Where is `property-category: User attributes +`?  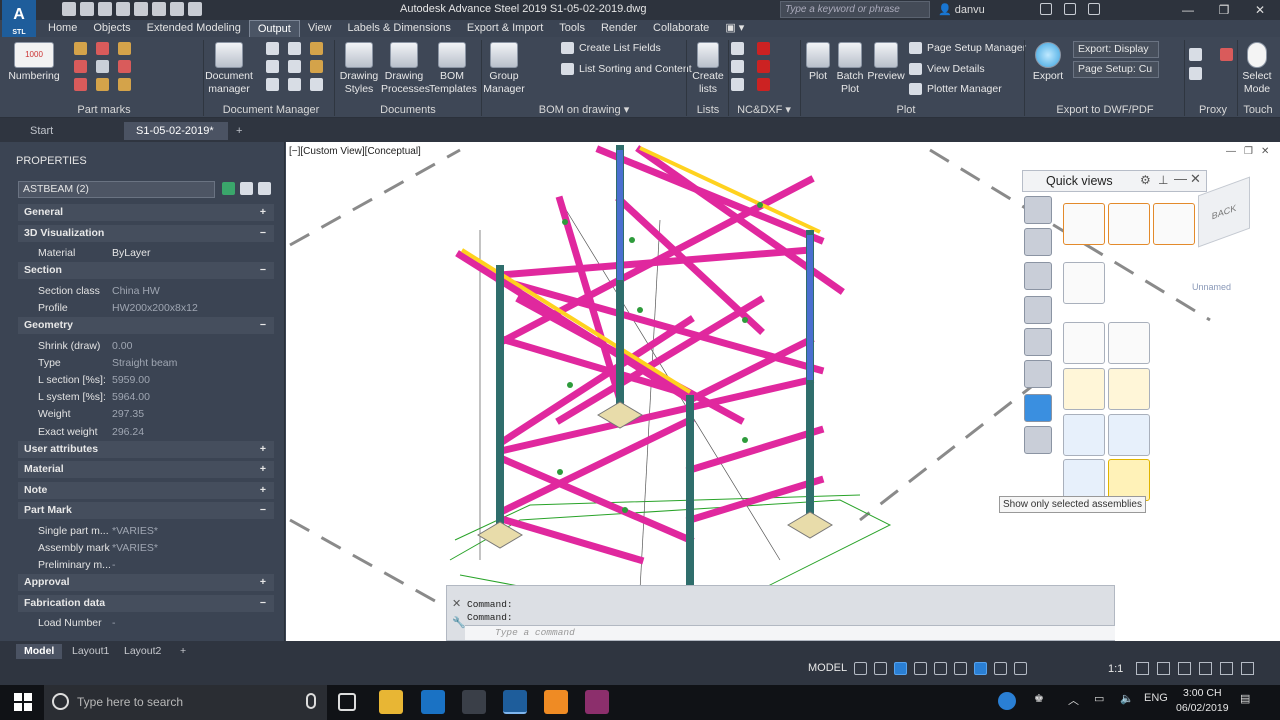
property-category: User attributes + is located at coordinates (146, 449).